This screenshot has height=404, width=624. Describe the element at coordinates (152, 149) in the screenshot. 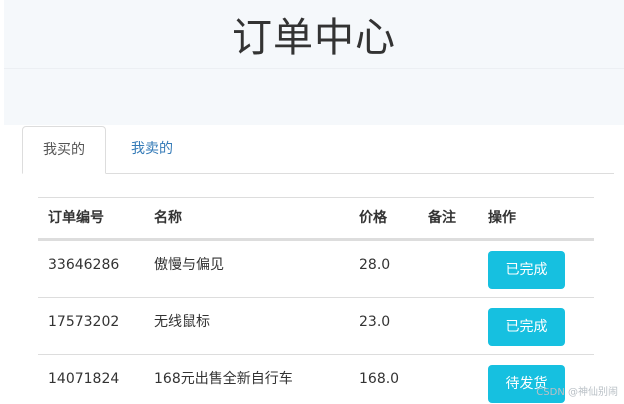

I see `tab-sold: 我卖的` at that location.